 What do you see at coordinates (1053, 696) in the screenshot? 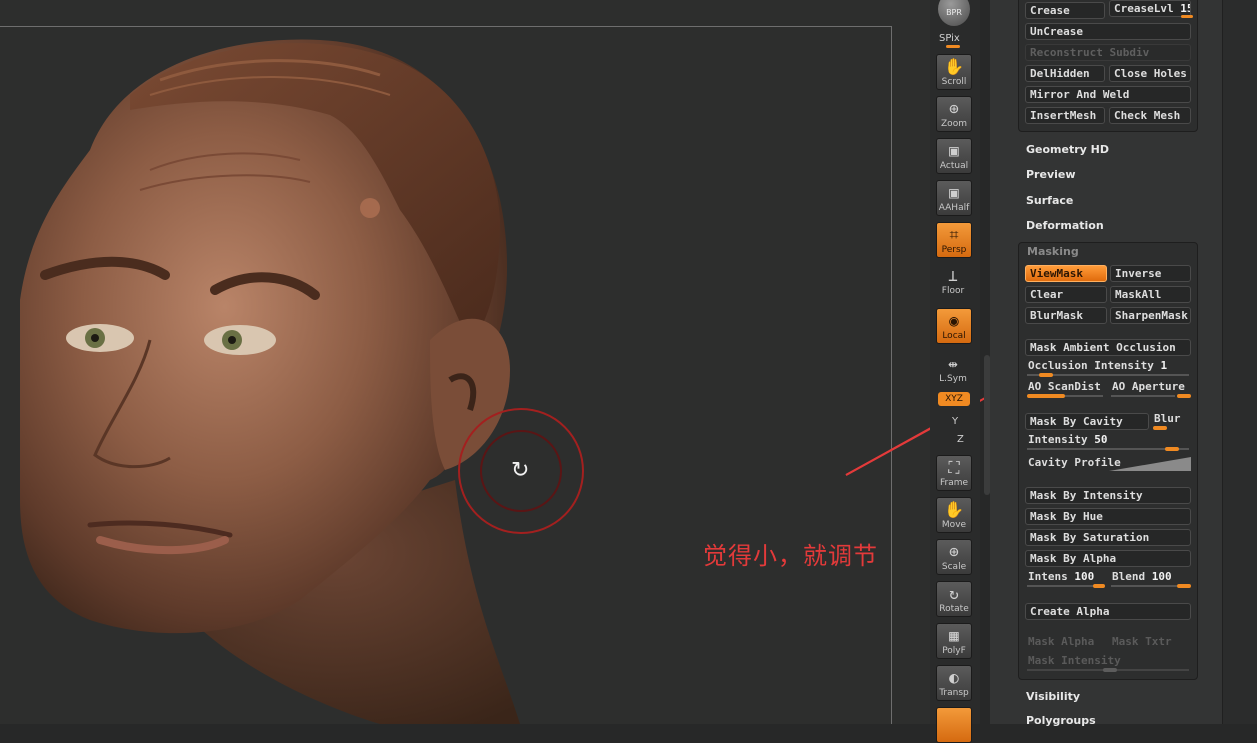
I see `section-visibility: Visibility` at bounding box center [1053, 696].